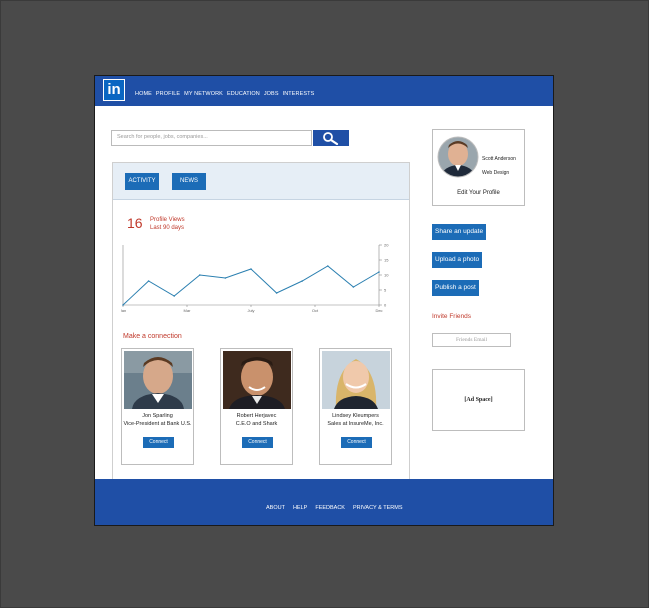 The height and width of the screenshot is (608, 649). I want to click on profile-views-label: Profile Views Last 90 days, so click(167, 224).